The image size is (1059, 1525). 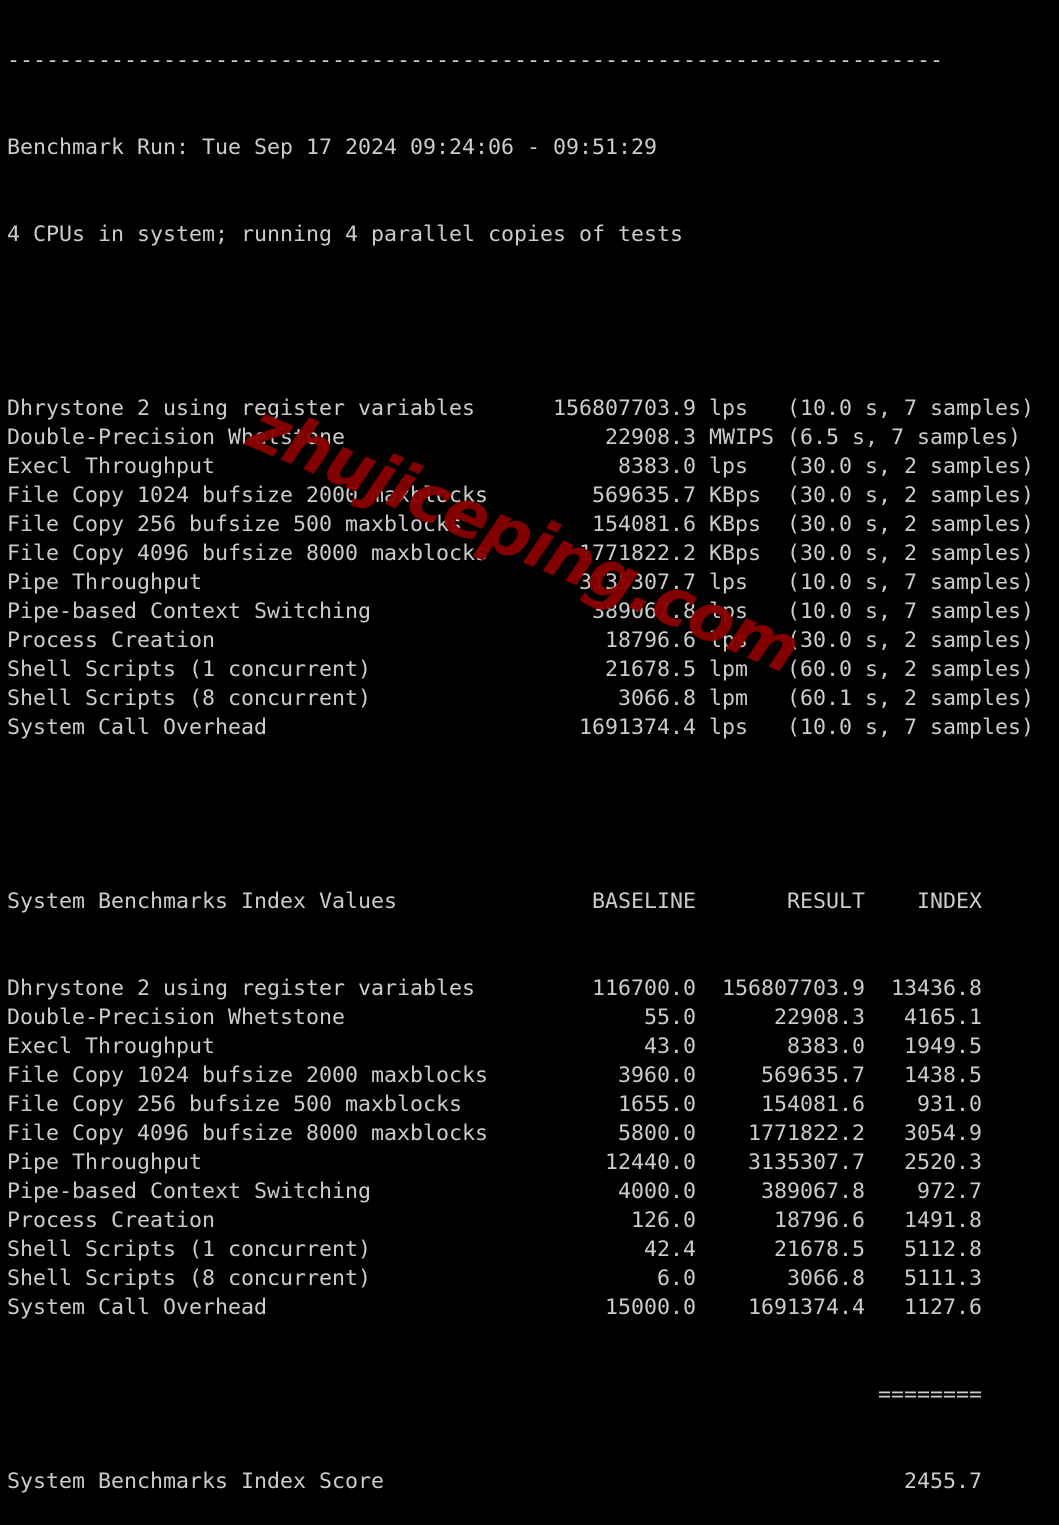 What do you see at coordinates (942, 1249) in the screenshot?
I see `index-value: 5112.8` at bounding box center [942, 1249].